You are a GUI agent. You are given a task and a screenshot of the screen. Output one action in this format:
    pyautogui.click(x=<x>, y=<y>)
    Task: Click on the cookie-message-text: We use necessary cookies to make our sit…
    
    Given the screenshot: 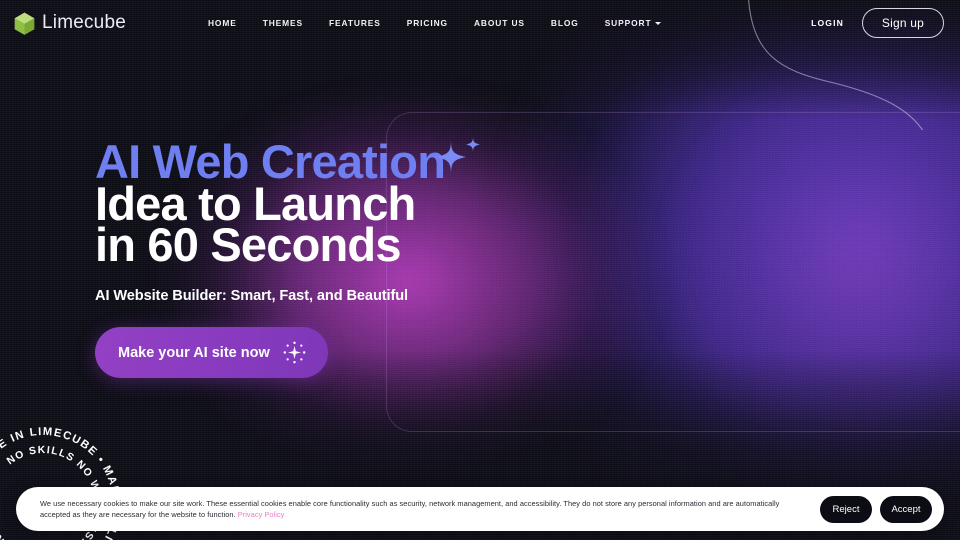 What is the action you would take?
    pyautogui.click(x=410, y=509)
    